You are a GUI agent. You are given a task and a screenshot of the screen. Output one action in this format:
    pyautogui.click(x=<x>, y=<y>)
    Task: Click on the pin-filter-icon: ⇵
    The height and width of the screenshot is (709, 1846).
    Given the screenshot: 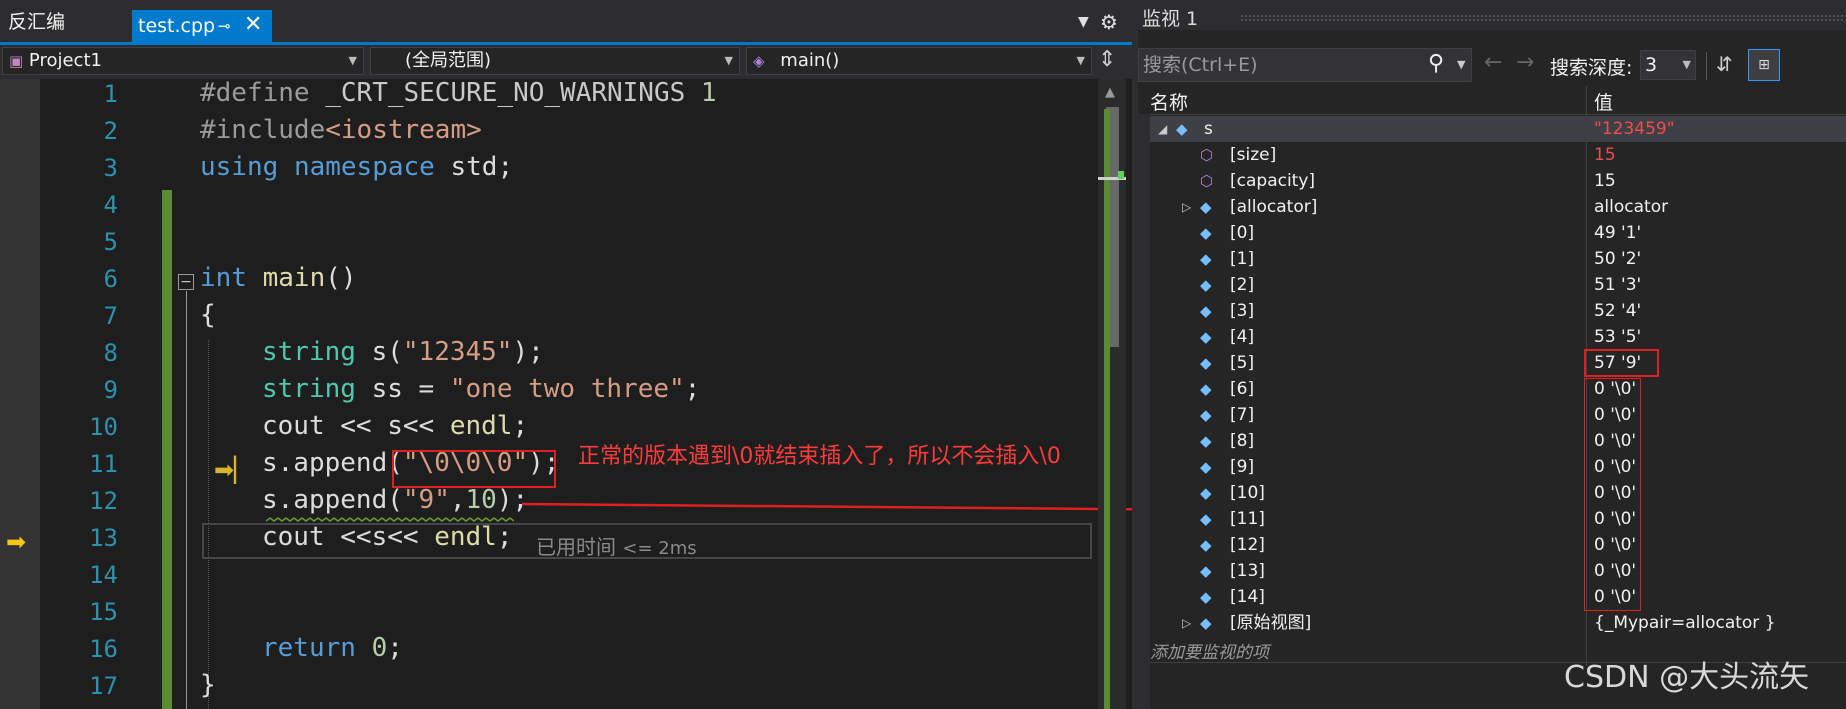 What is the action you would take?
    pyautogui.click(x=1724, y=64)
    